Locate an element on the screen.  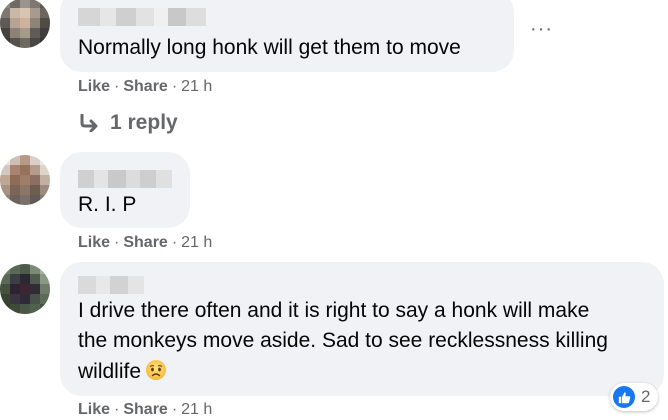
view-replies-link: 1 reply is located at coordinates (128, 123).